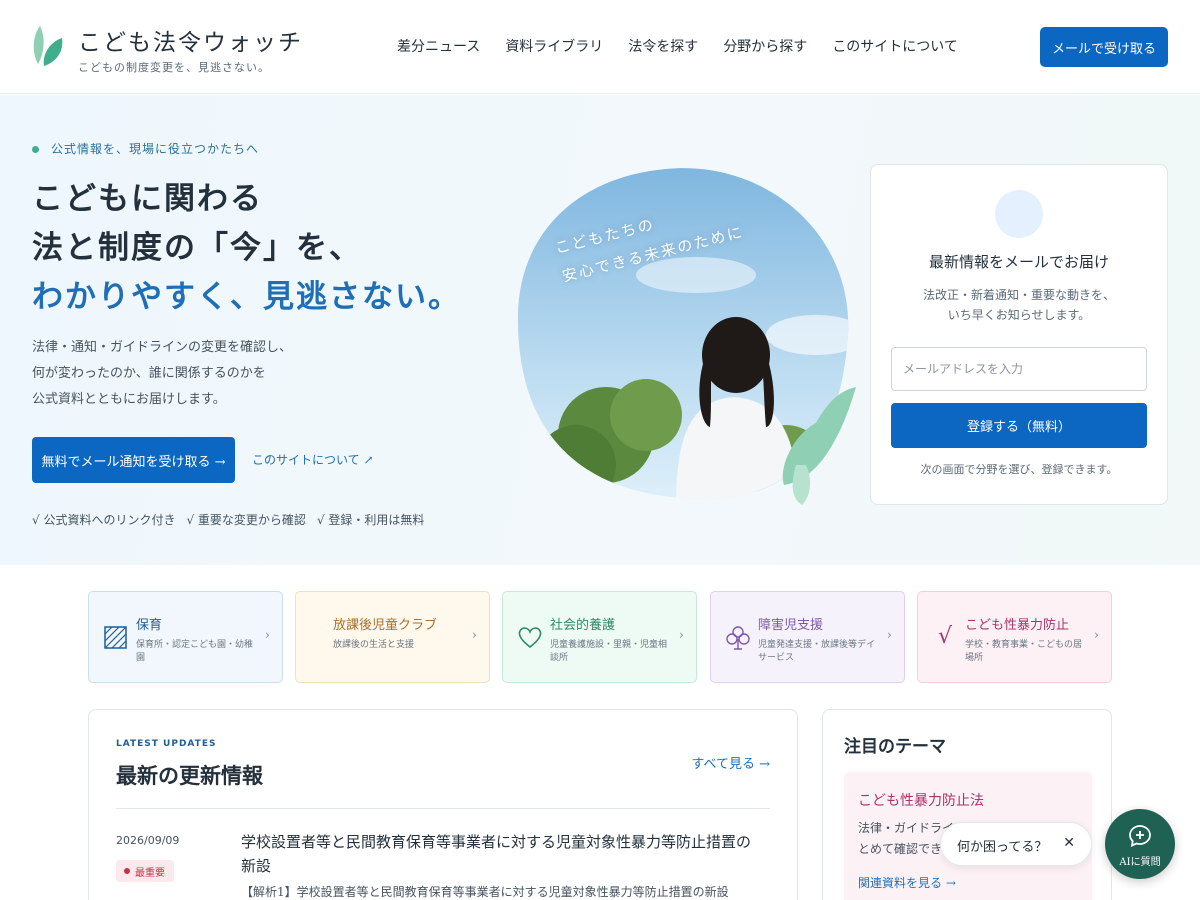 This screenshot has height=900, width=1200. What do you see at coordinates (1018, 305) in the screenshot?
I see `signup-description: 法改正・新着通知・重要な動きを、 いち早くお知らせします。` at bounding box center [1018, 305].